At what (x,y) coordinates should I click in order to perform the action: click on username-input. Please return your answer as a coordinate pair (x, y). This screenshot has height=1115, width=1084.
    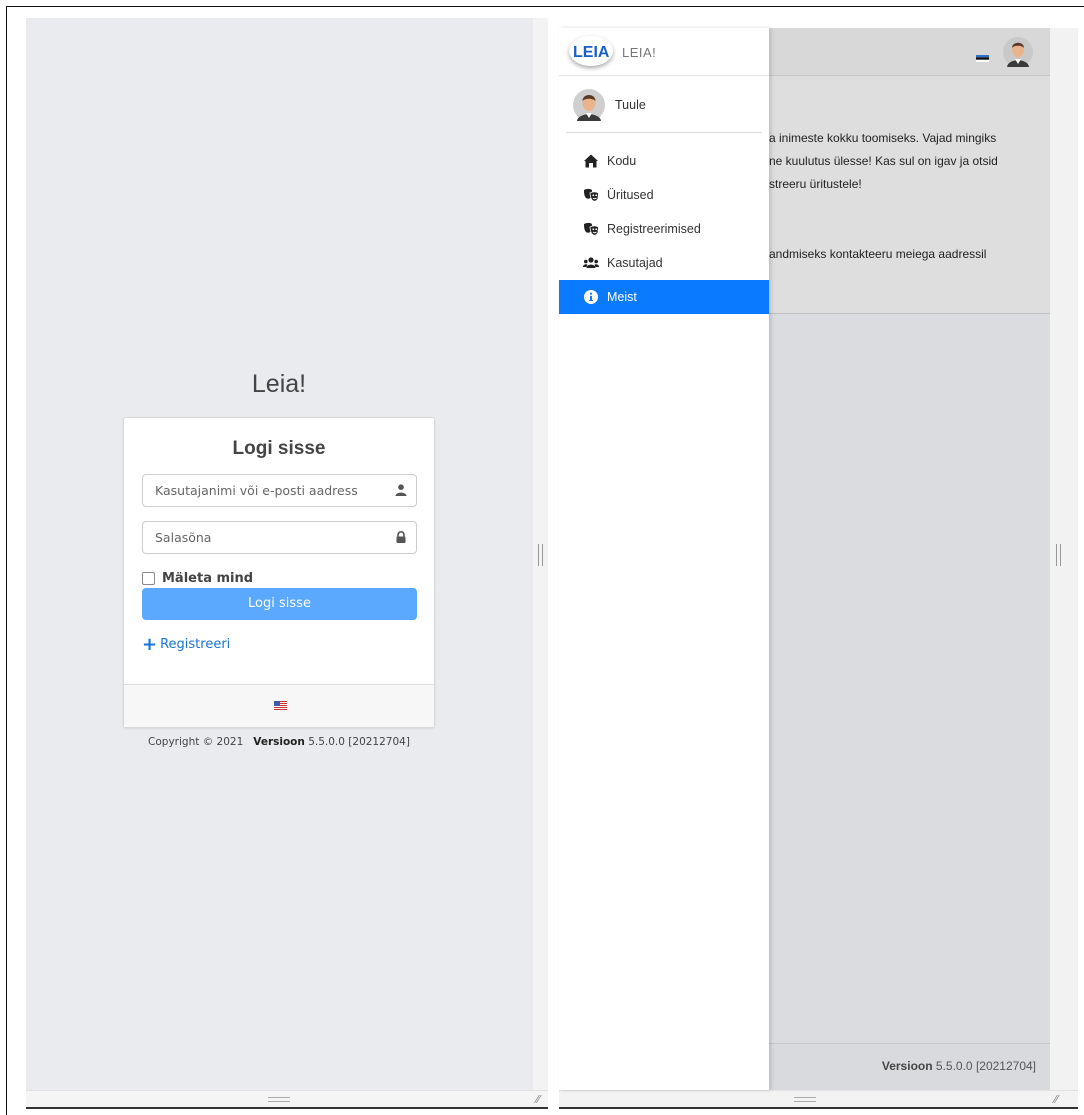
    Looking at the image, I should click on (265, 490).